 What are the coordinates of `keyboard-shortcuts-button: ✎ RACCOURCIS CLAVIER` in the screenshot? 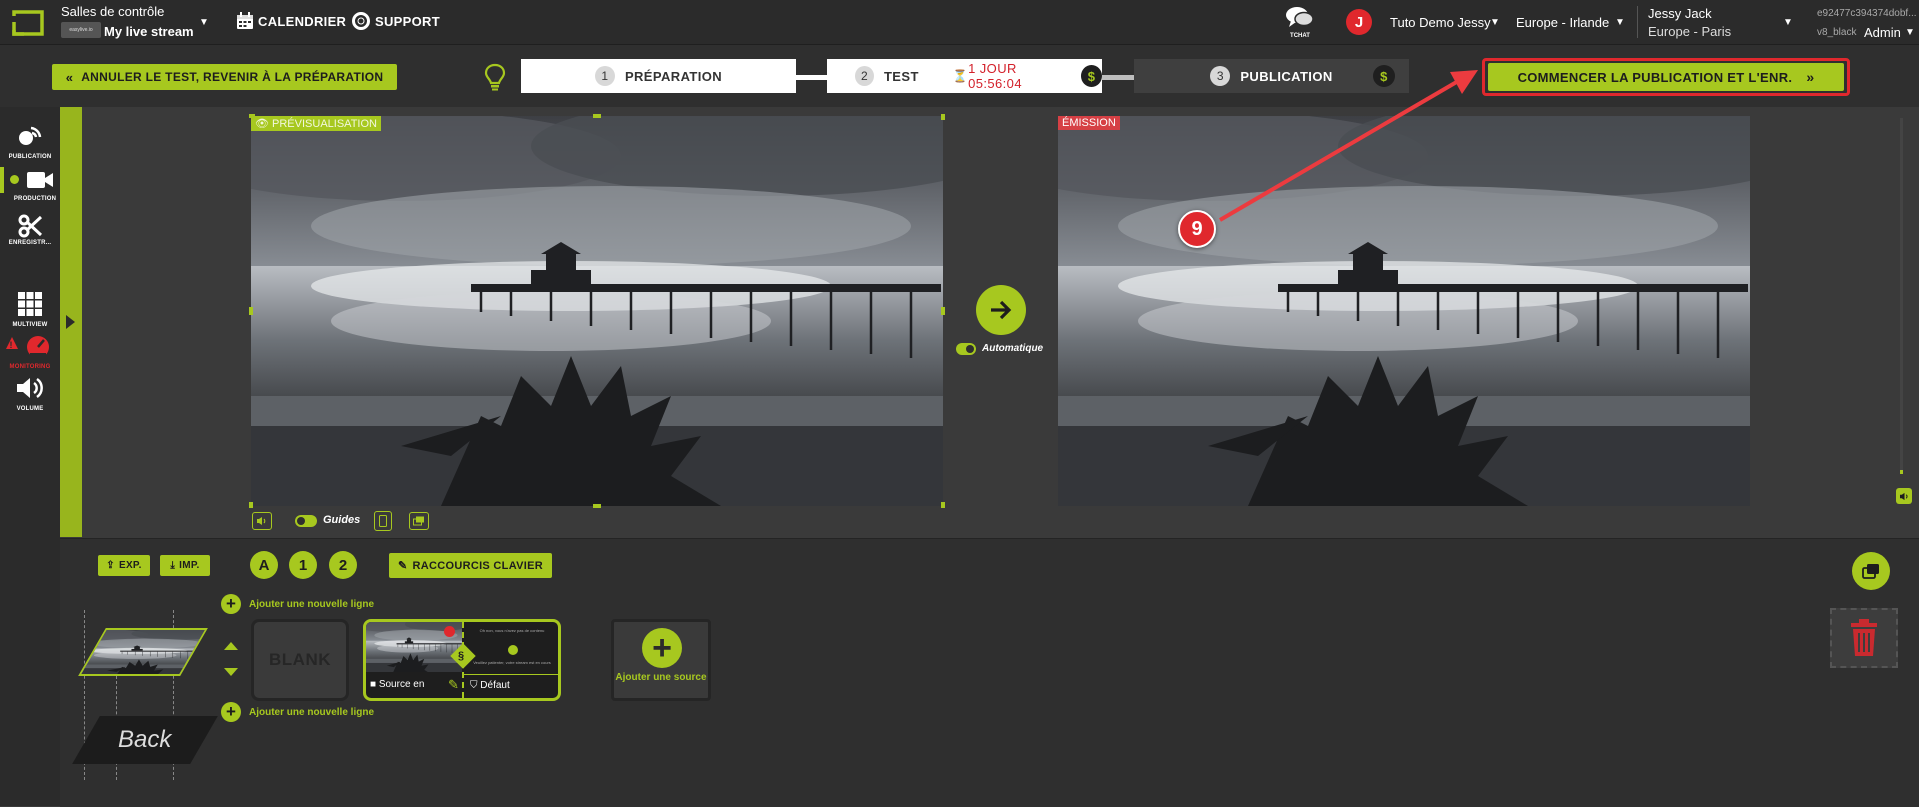 It's located at (470, 565).